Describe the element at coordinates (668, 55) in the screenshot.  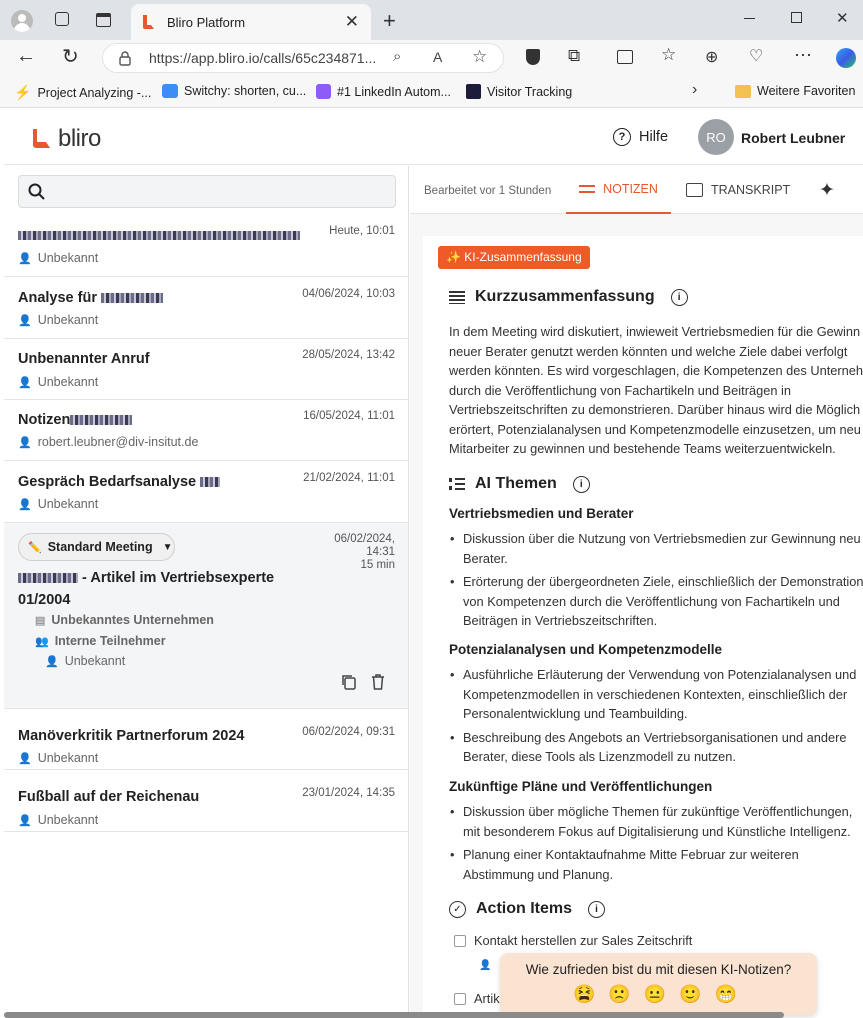
I see `favorites-icon: ☆` at that location.